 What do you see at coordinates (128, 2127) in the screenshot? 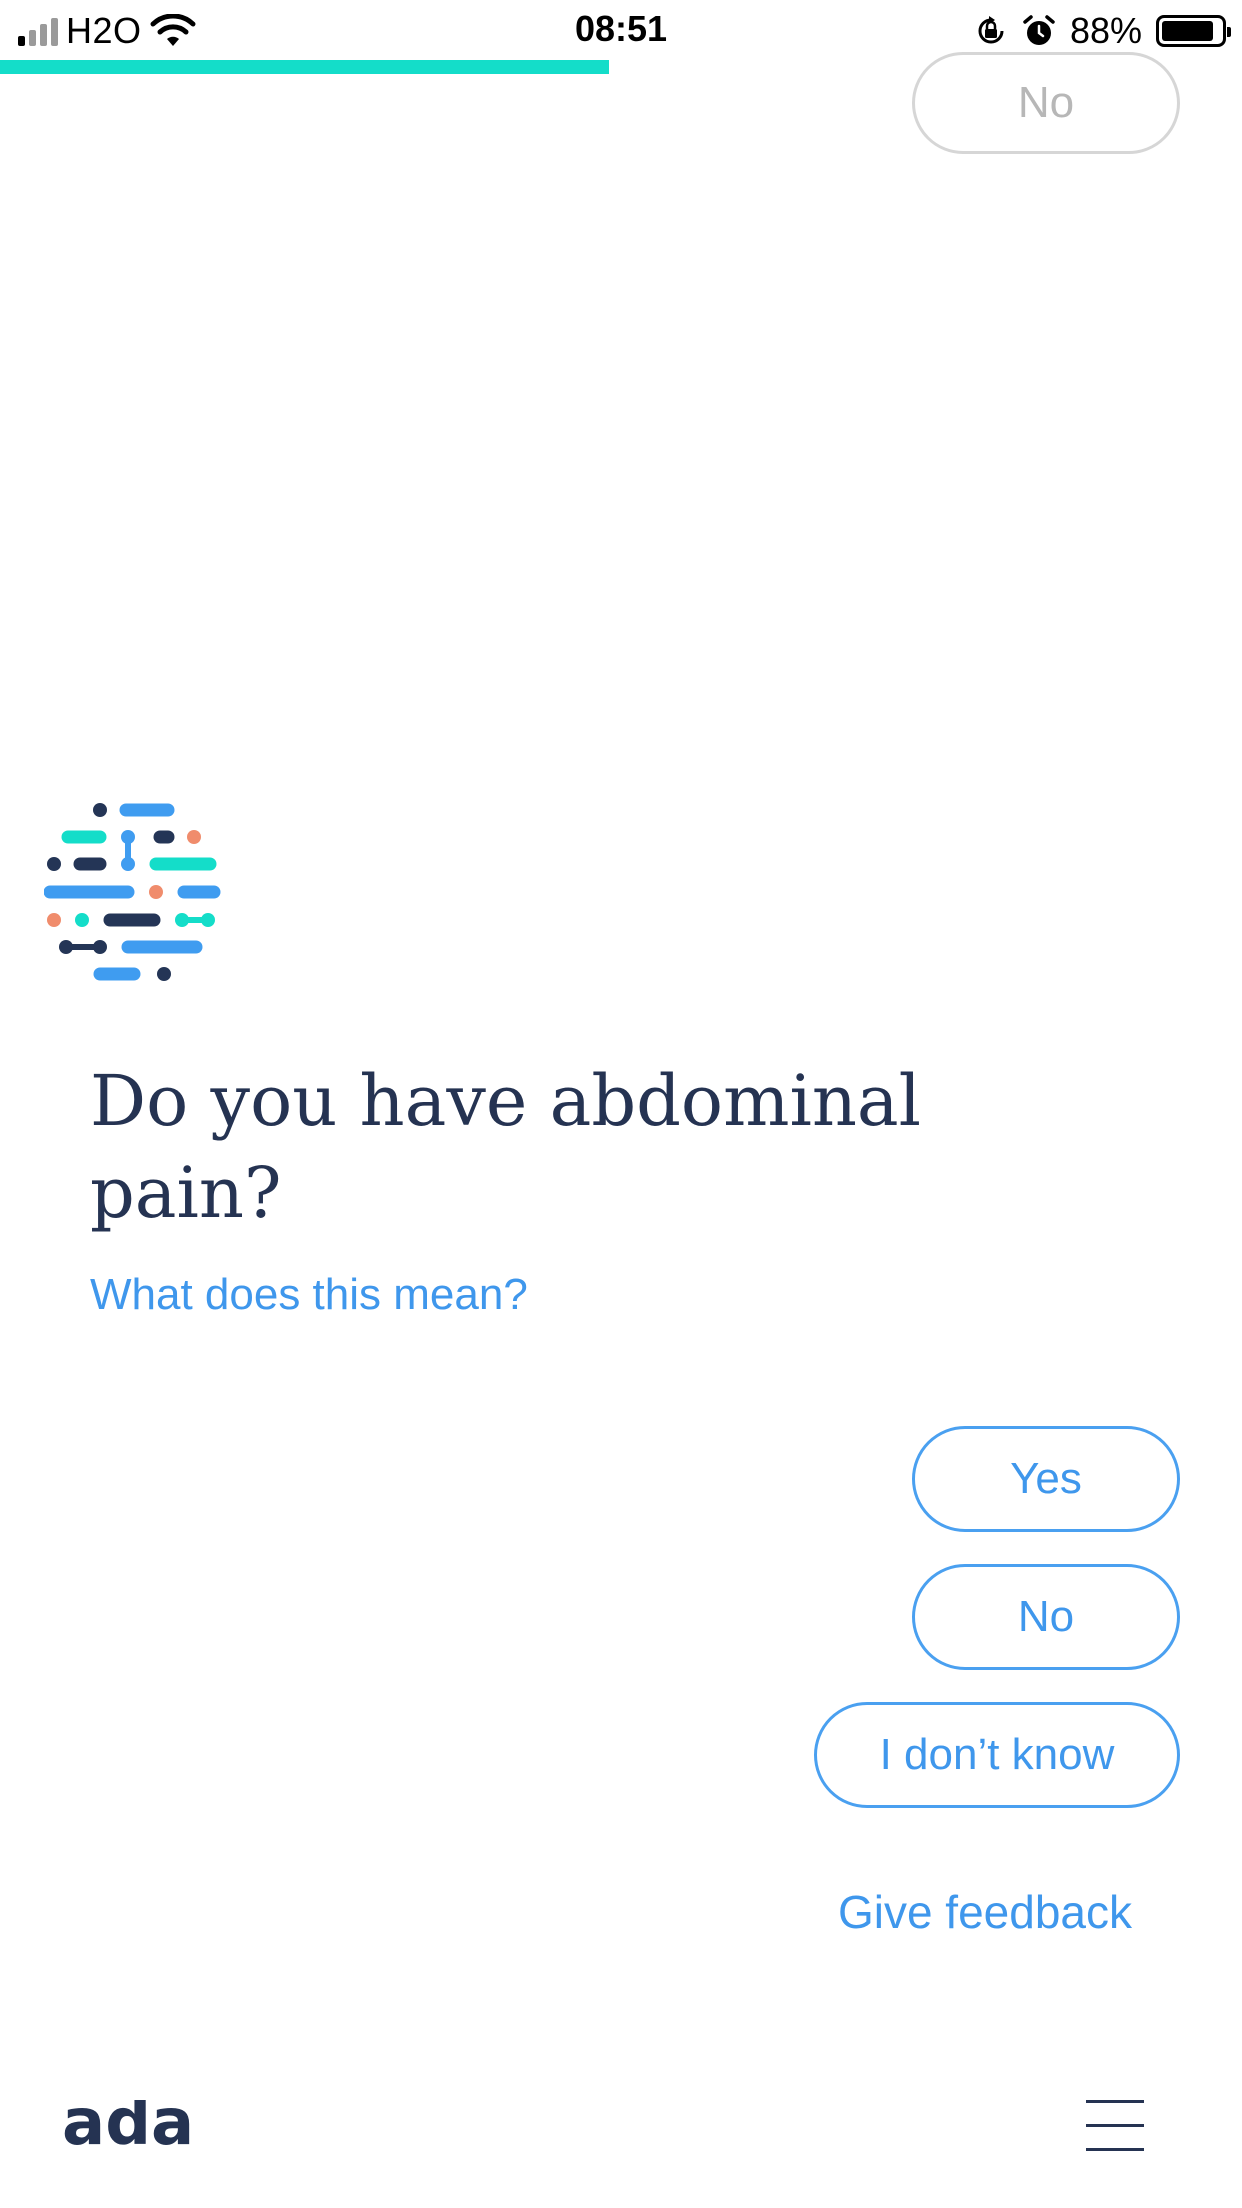
I see `svg-text: ada` at bounding box center [128, 2127].